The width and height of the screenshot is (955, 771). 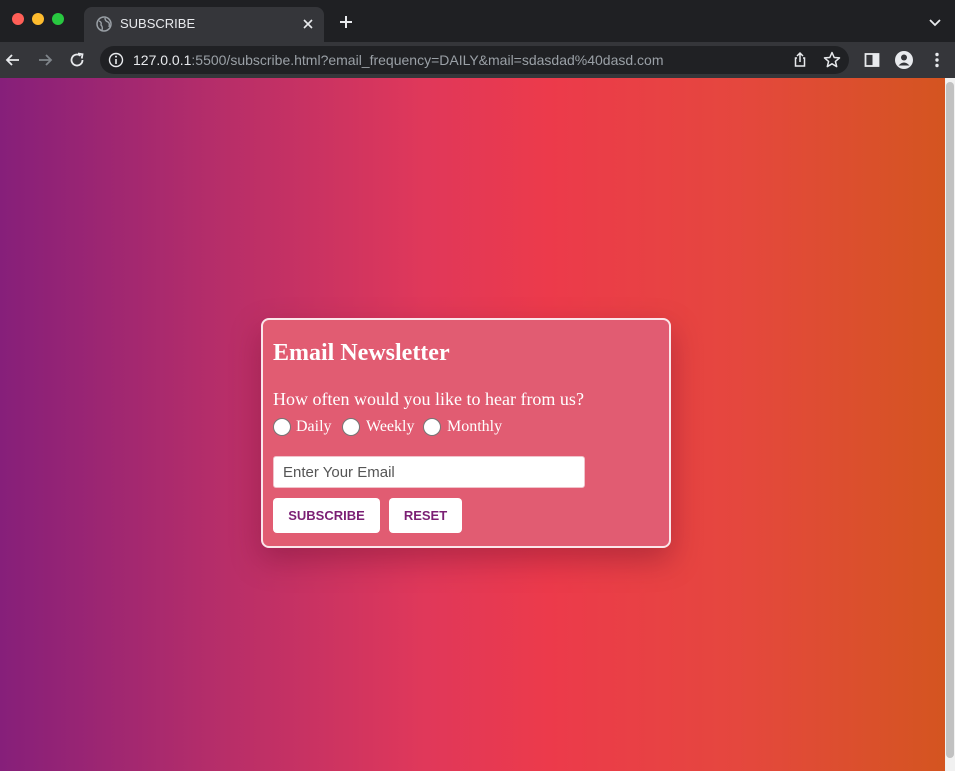 What do you see at coordinates (800, 60) in the screenshot?
I see `share-icon` at bounding box center [800, 60].